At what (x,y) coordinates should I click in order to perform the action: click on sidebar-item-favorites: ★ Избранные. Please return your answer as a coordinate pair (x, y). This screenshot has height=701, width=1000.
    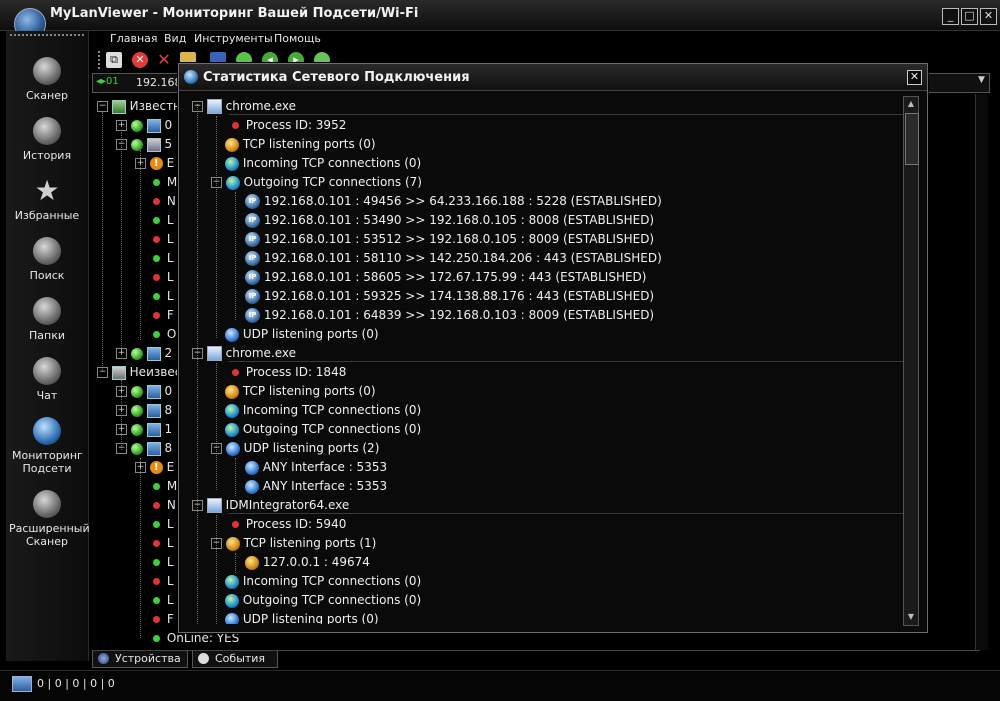
    Looking at the image, I should click on (47, 198).